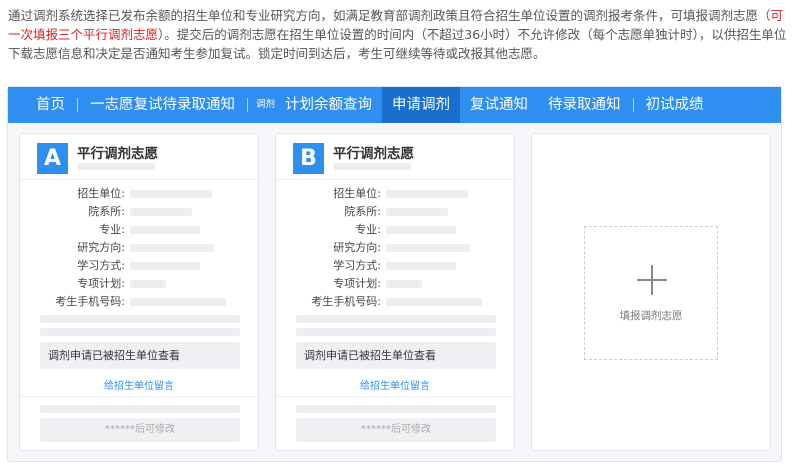  Describe the element at coordinates (651, 316) in the screenshot. I see `add-choice-label: 填报调剂志愿` at that location.